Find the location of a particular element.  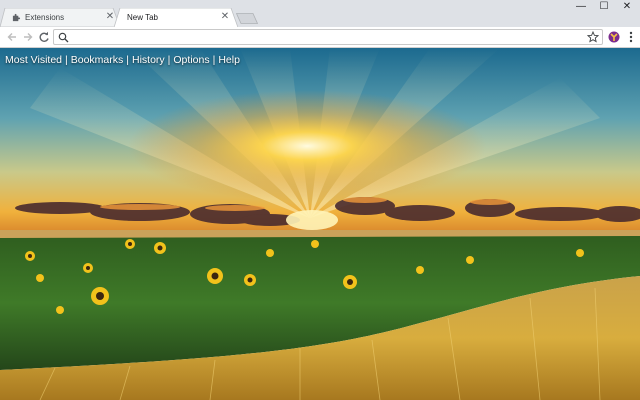

bookmark-star-icon is located at coordinates (593, 37).